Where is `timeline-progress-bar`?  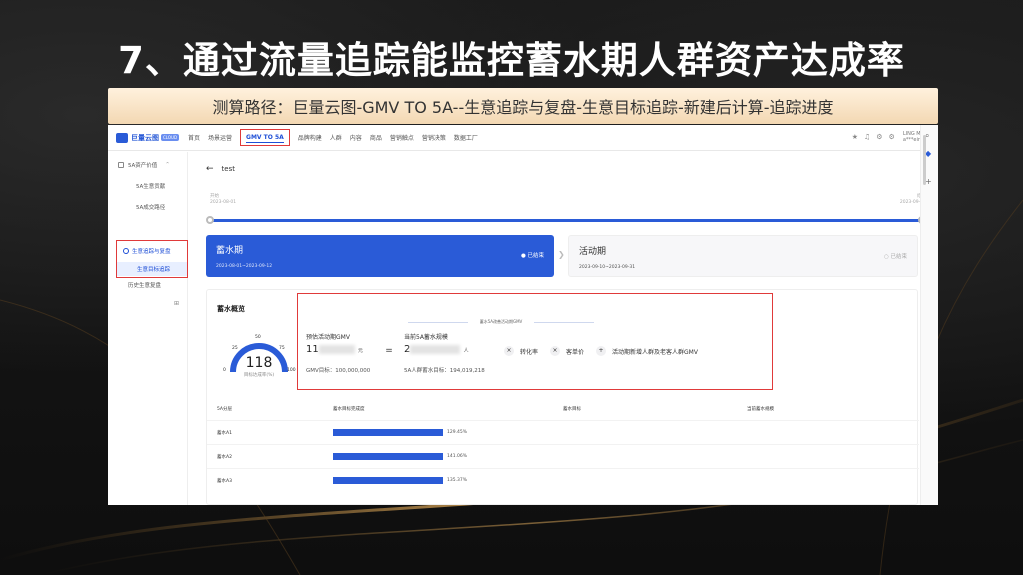
timeline-progress-bar is located at coordinates (566, 220).